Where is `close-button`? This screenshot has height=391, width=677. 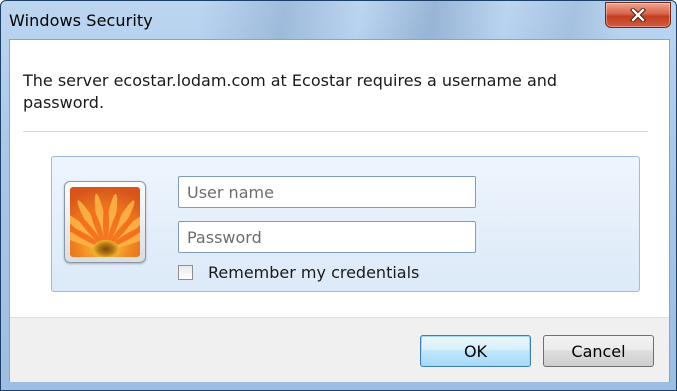
close-button is located at coordinates (638, 15).